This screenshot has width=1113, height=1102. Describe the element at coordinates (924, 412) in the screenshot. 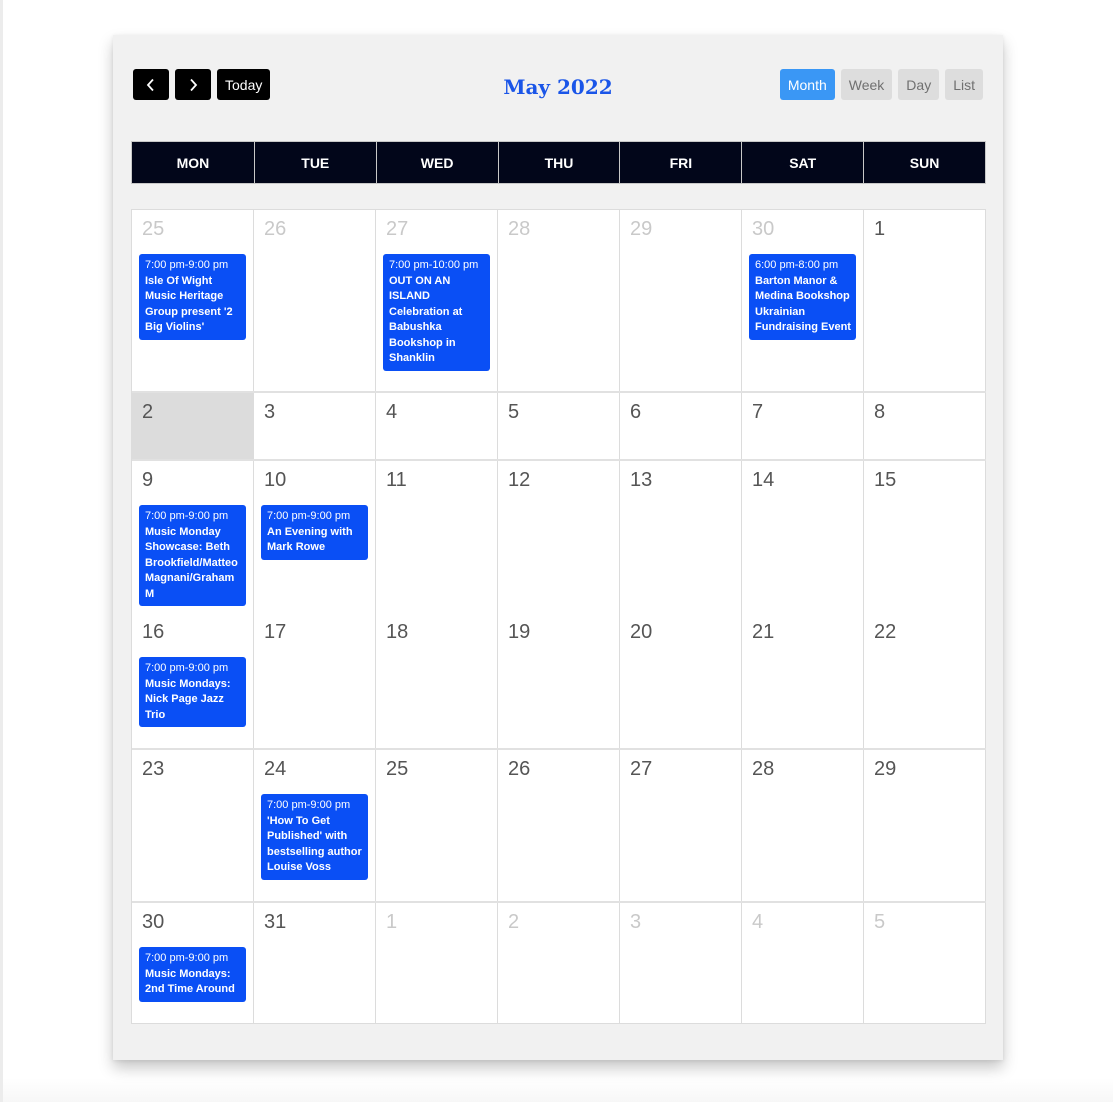

I see `day-number: 8` at that location.